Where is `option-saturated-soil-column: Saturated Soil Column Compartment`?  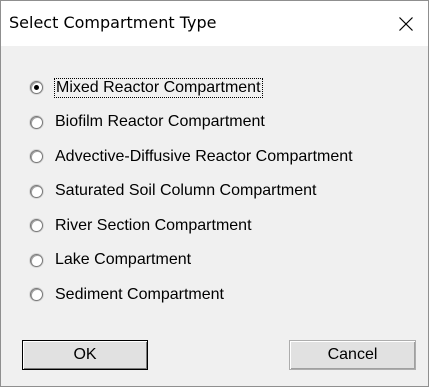 option-saturated-soil-column: Saturated Soil Column Compartment is located at coordinates (191, 191).